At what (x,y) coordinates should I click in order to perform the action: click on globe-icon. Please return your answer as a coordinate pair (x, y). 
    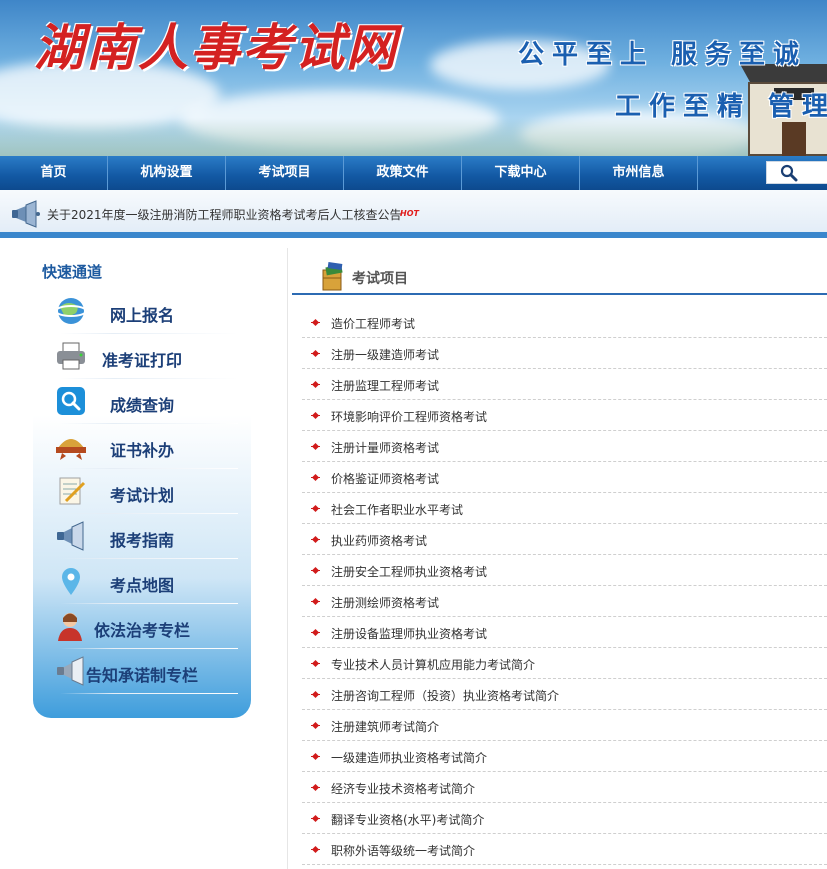
    Looking at the image, I should click on (71, 311).